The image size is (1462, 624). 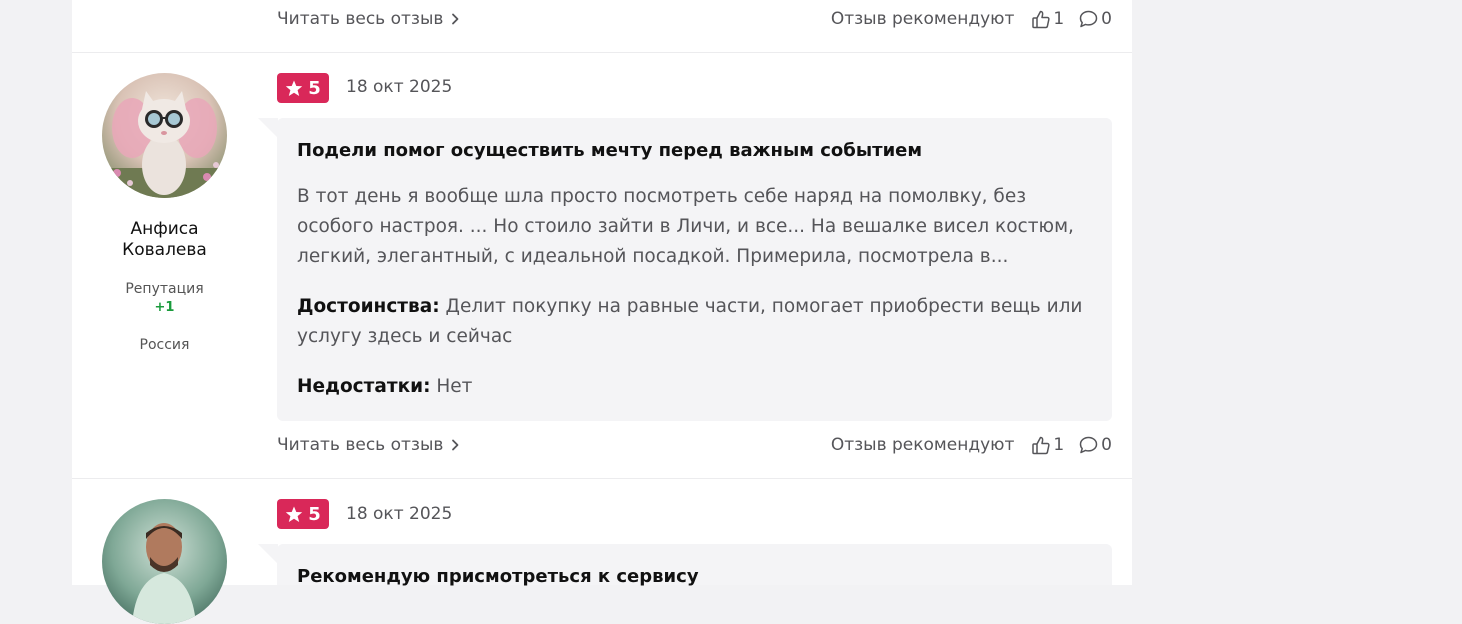 What do you see at coordinates (498, 576) in the screenshot?
I see `review-title: Рекомендую присмотреться к сервису` at bounding box center [498, 576].